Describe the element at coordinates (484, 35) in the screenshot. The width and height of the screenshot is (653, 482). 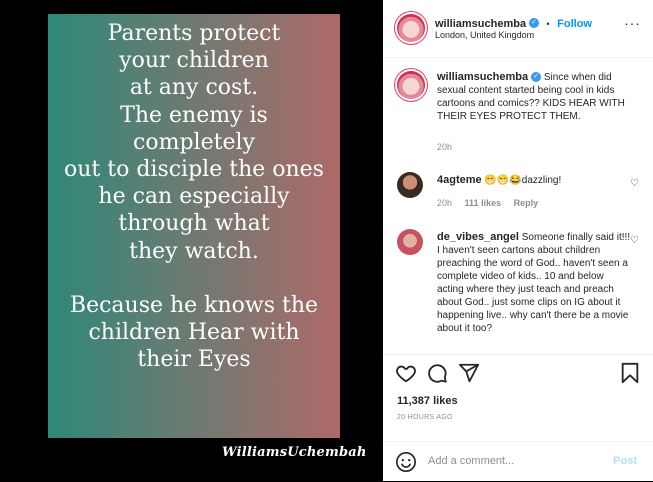
I see `location-link: London, United Kingdom` at that location.